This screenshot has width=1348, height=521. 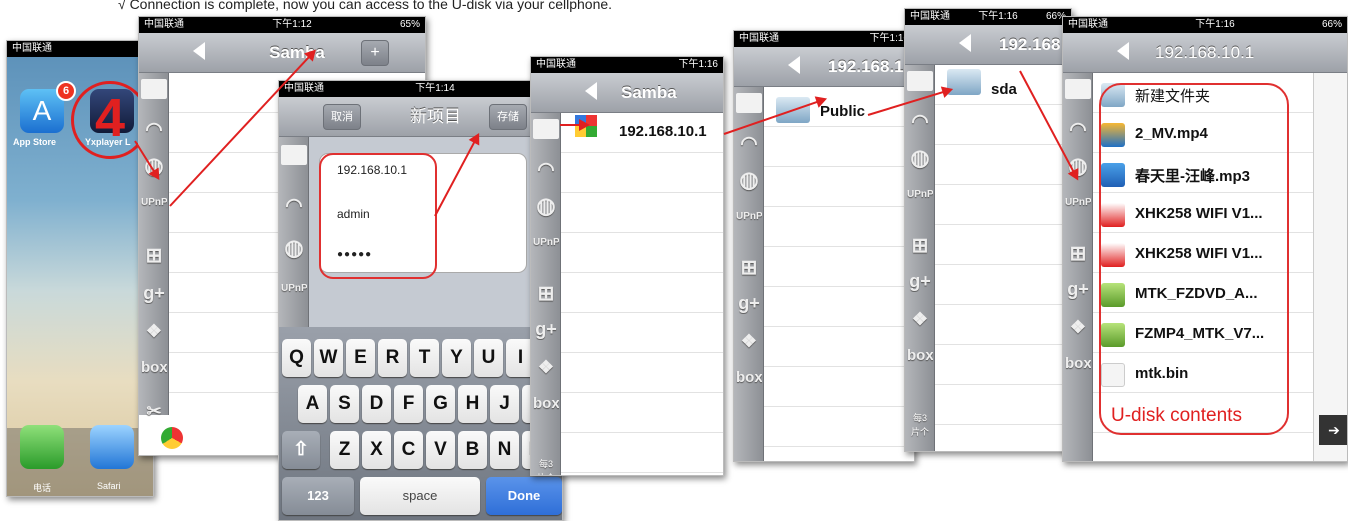 What do you see at coordinates (456, 358) in the screenshot?
I see `key-y: Y` at bounding box center [456, 358].